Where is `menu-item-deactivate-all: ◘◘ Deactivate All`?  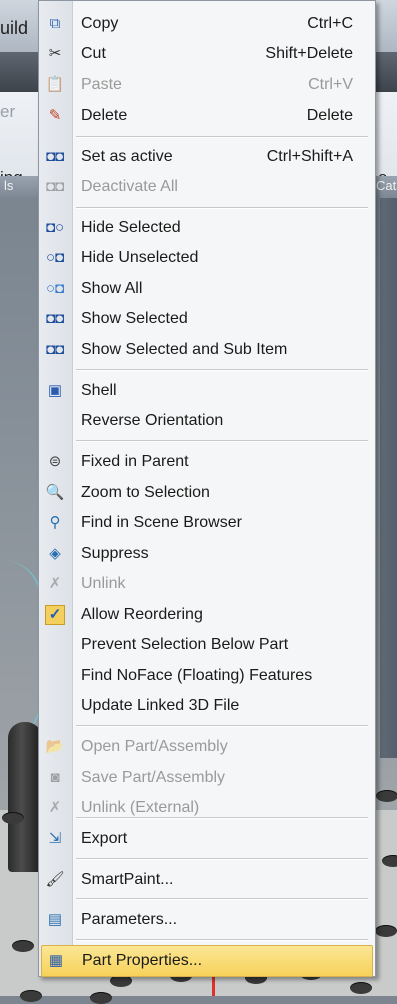
menu-item-deactivate-all: ◘◘ Deactivate All is located at coordinates (206, 187).